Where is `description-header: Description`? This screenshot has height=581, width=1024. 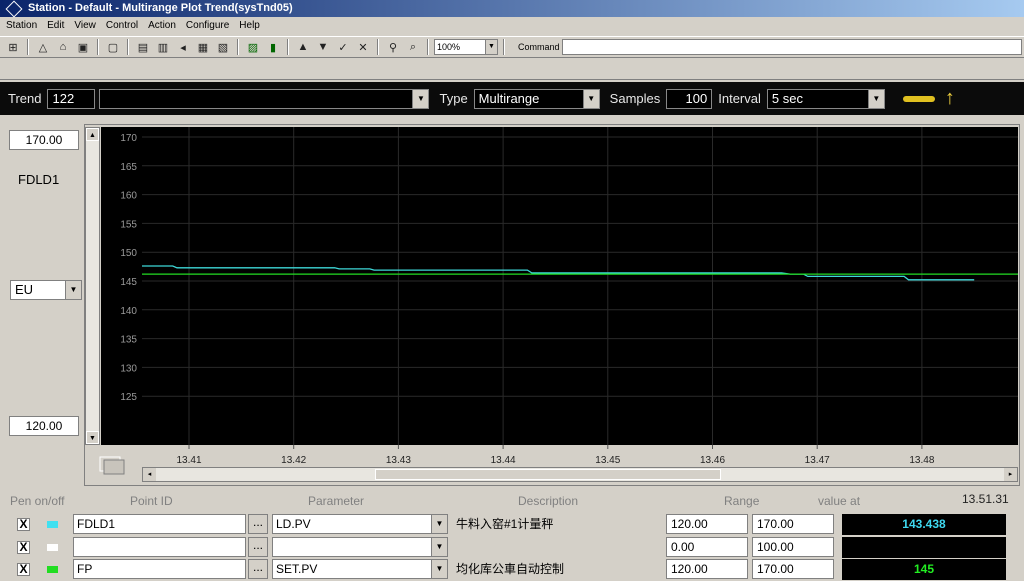
description-header: Description is located at coordinates (548, 501).